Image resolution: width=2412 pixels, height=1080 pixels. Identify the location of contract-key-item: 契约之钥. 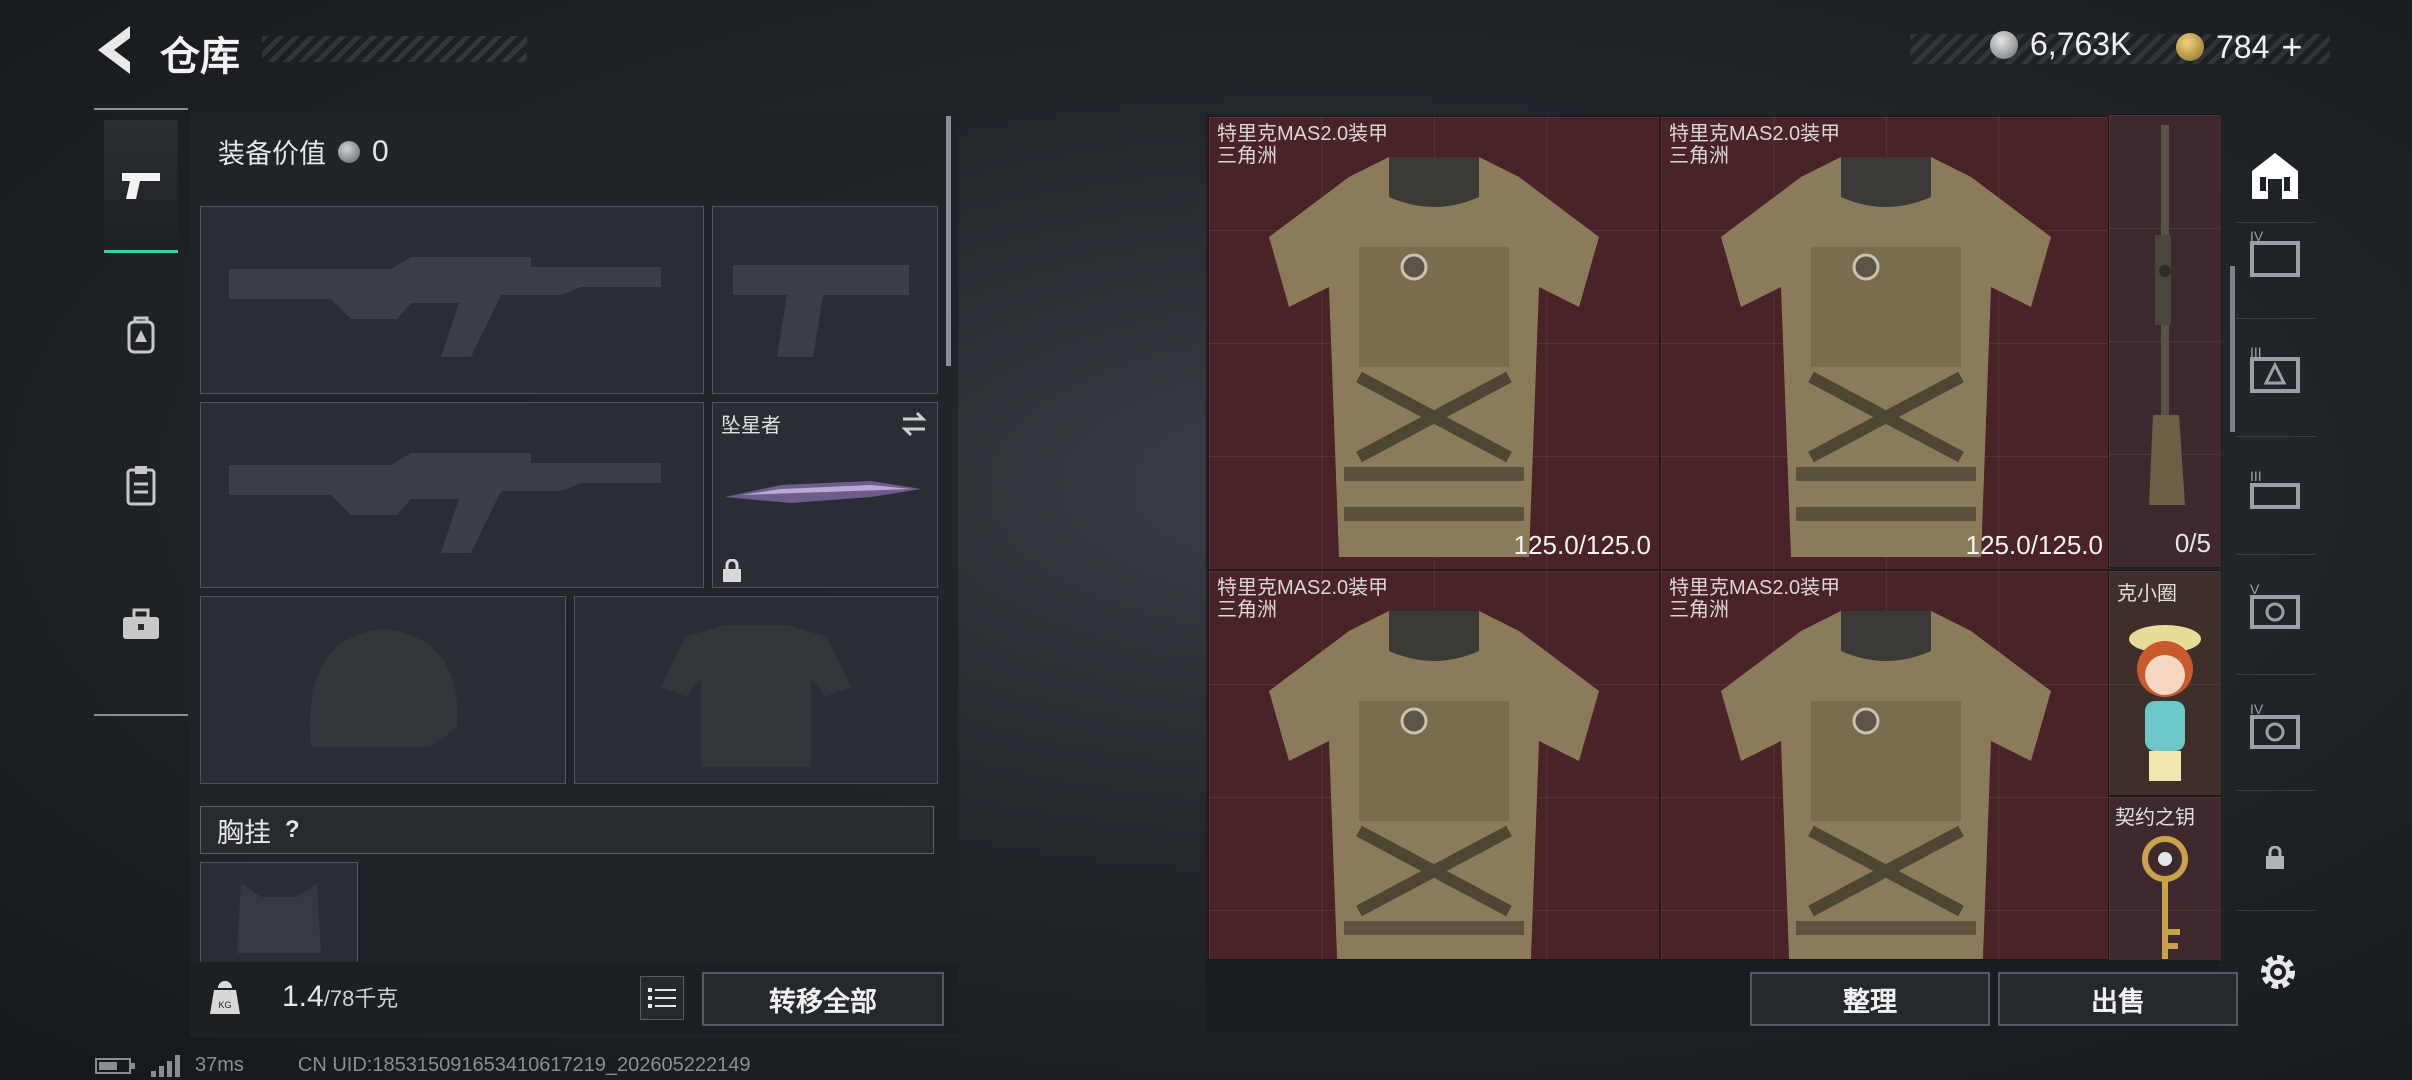
(2165, 879).